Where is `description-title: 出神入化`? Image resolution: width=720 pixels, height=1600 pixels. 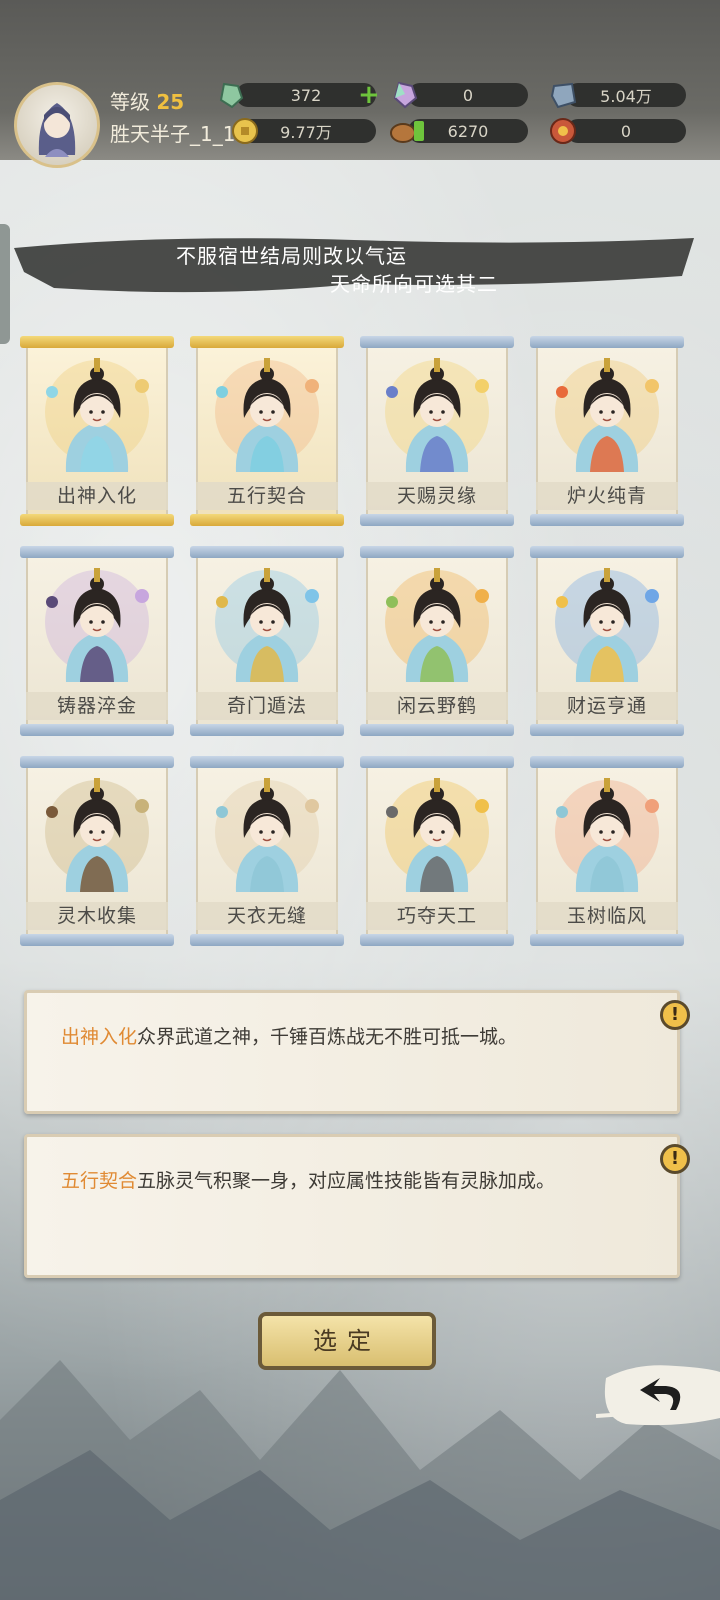
description-title: 出神入化 is located at coordinates (99, 1037).